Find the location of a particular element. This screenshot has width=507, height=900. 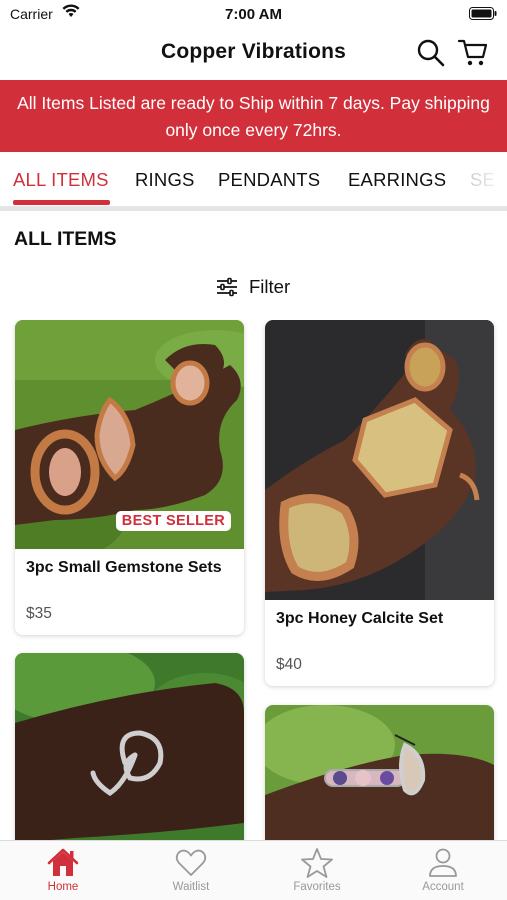

status-bar: Carrier 7:00 AM is located at coordinates (253, 14).